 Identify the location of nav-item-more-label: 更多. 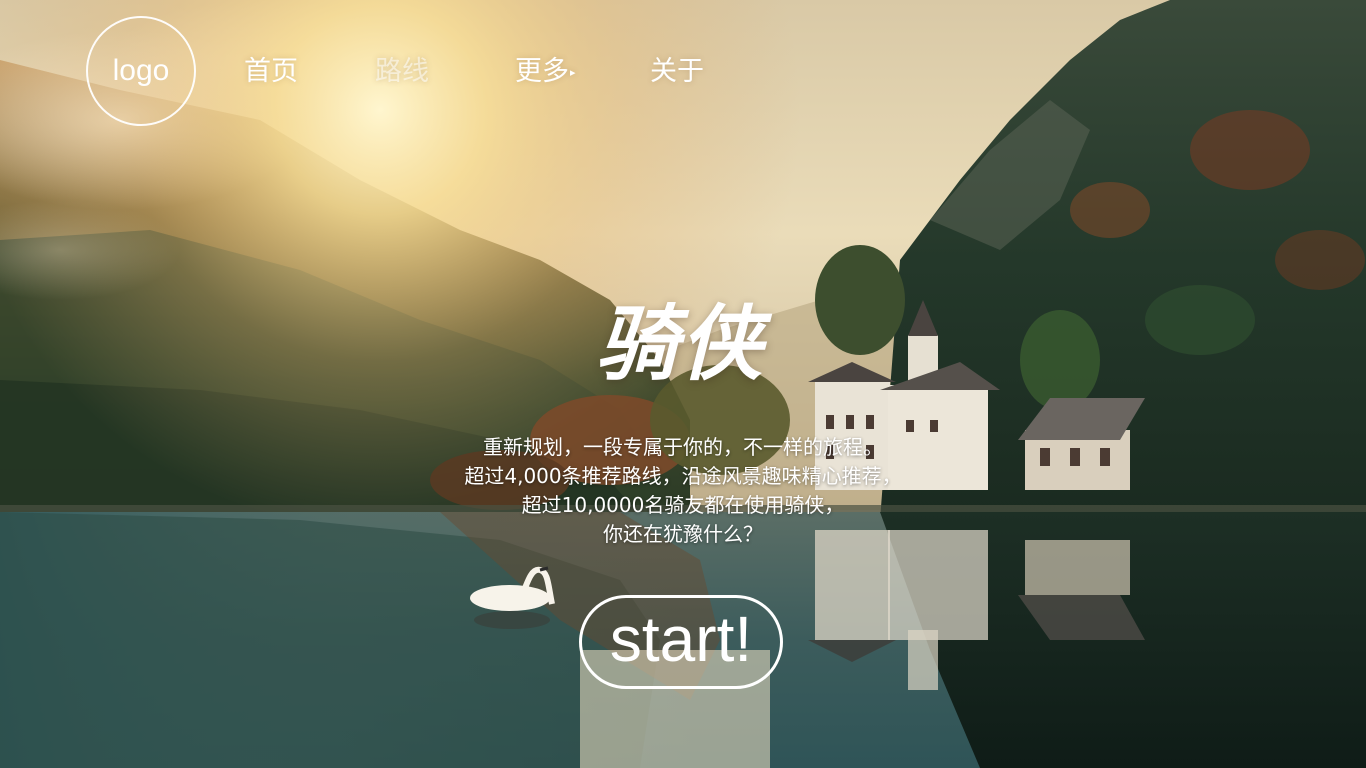
(542, 71).